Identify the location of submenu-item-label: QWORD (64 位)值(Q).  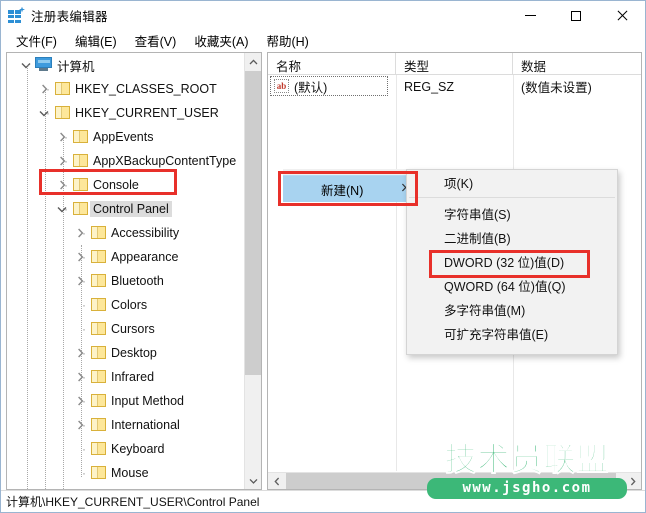
(505, 286).